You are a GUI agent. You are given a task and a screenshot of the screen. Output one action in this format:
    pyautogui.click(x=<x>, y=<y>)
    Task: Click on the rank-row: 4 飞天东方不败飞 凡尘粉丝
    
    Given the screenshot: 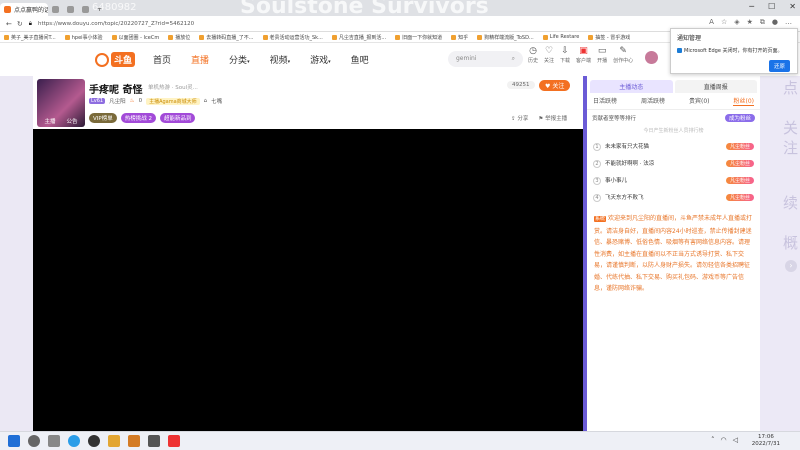 What is the action you would take?
    pyautogui.click(x=673, y=197)
    